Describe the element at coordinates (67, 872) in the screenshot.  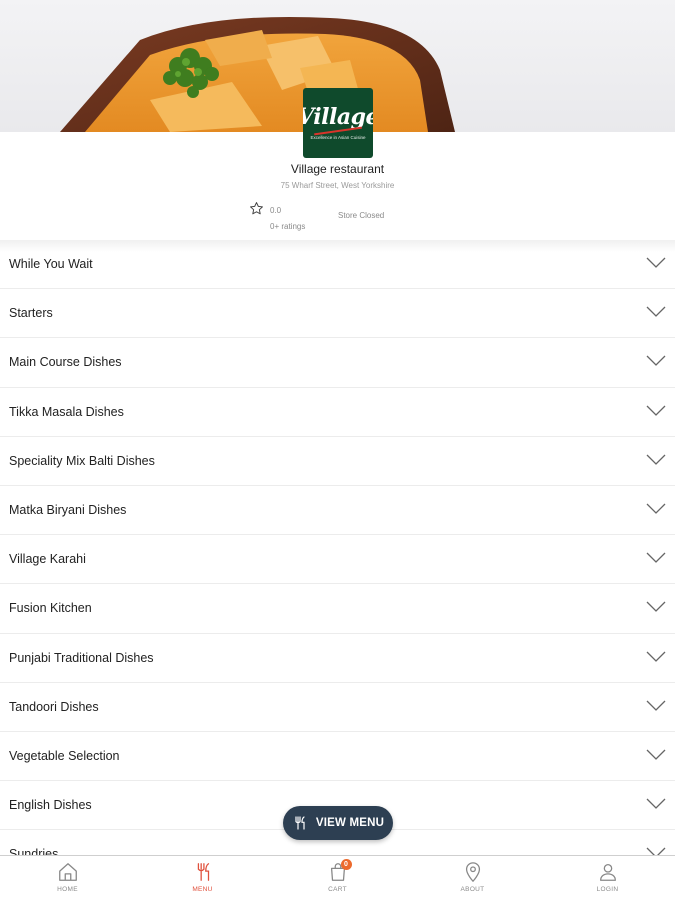
I see `home-icon` at that location.